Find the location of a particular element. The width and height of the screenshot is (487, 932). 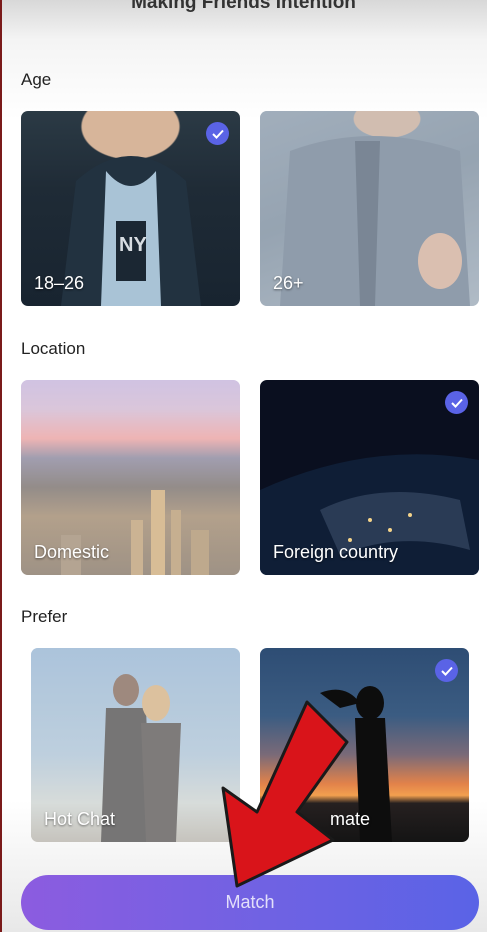

section-label-age: Age is located at coordinates (36, 79).